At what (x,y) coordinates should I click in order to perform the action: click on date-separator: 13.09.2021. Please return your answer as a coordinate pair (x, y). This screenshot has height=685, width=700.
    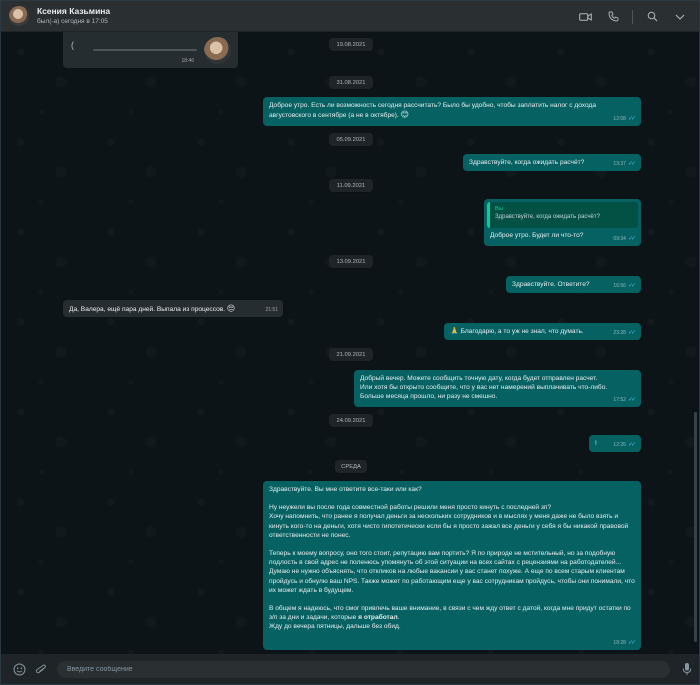
    Looking at the image, I should click on (351, 261).